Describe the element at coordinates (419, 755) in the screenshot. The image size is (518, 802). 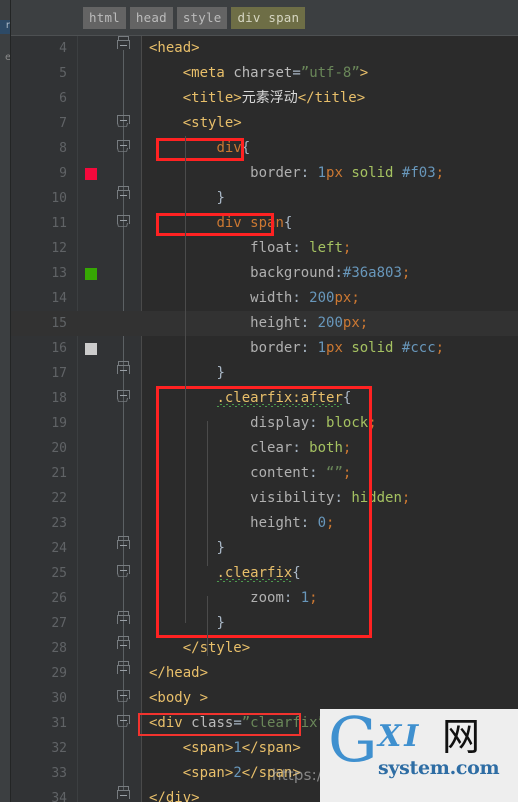
I see `gxi-watermark: G XI 网 system.com` at that location.